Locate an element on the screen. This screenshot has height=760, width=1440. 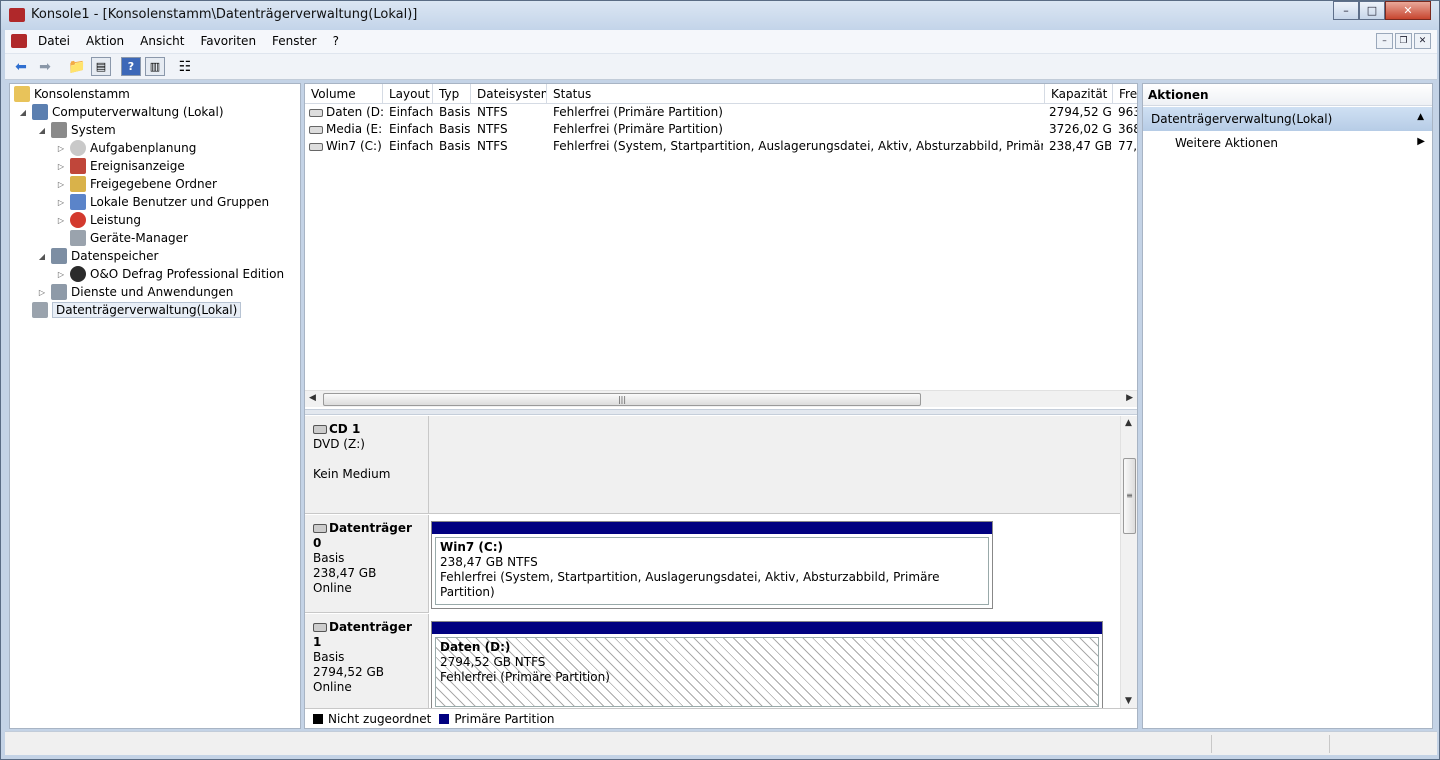
show-hide-tree-icon: ▤ is located at coordinates (101, 66).